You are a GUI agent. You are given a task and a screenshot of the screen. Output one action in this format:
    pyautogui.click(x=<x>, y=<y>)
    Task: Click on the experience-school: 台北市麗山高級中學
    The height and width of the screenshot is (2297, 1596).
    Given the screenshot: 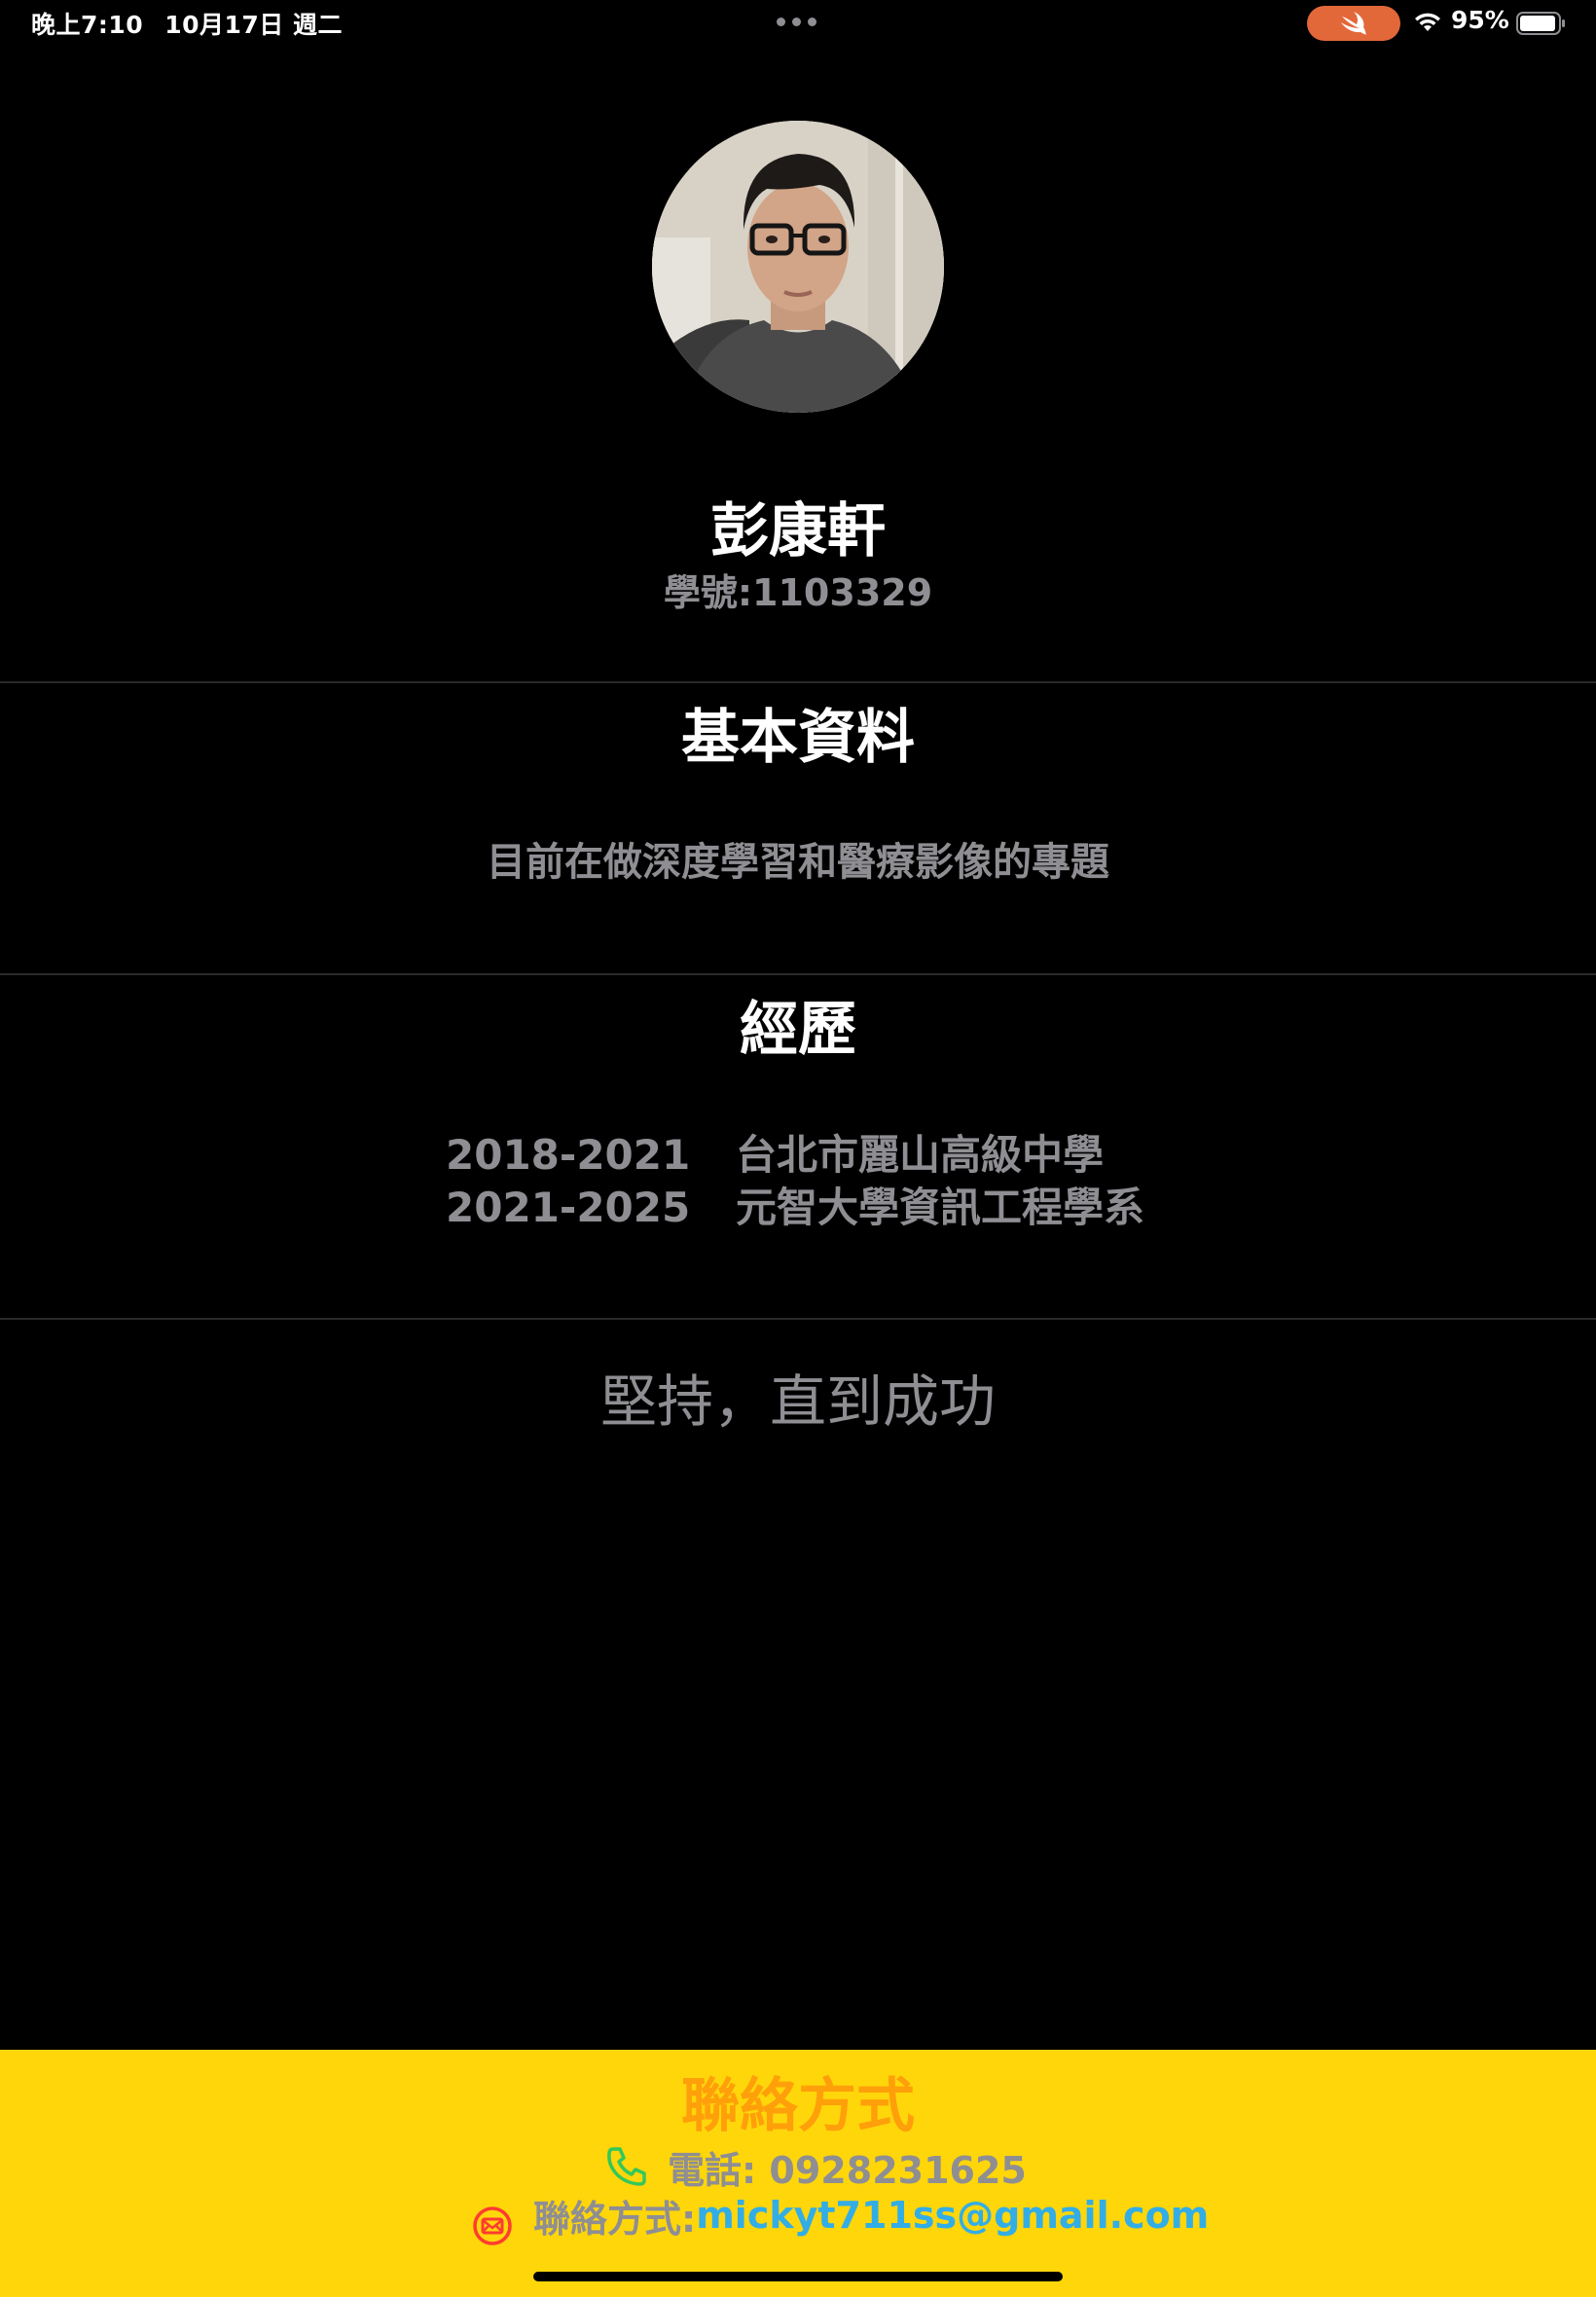 What is the action you would take?
    pyautogui.click(x=921, y=1155)
    